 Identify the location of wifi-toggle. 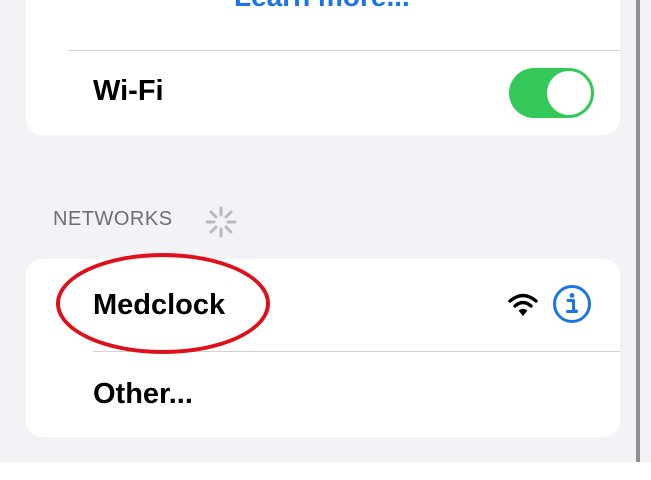
(551, 93).